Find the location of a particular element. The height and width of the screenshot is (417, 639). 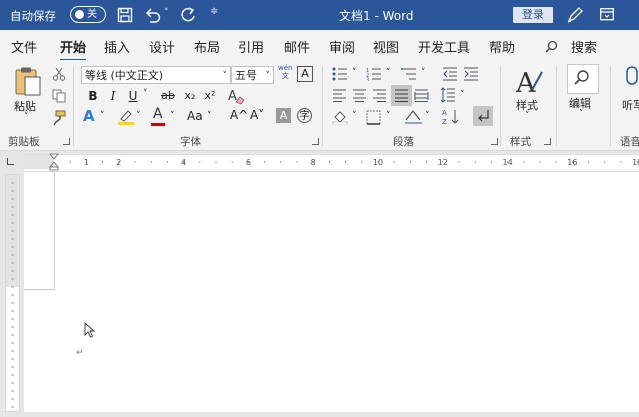

customize-toolbar-icon: ≑ is located at coordinates (214, 11).